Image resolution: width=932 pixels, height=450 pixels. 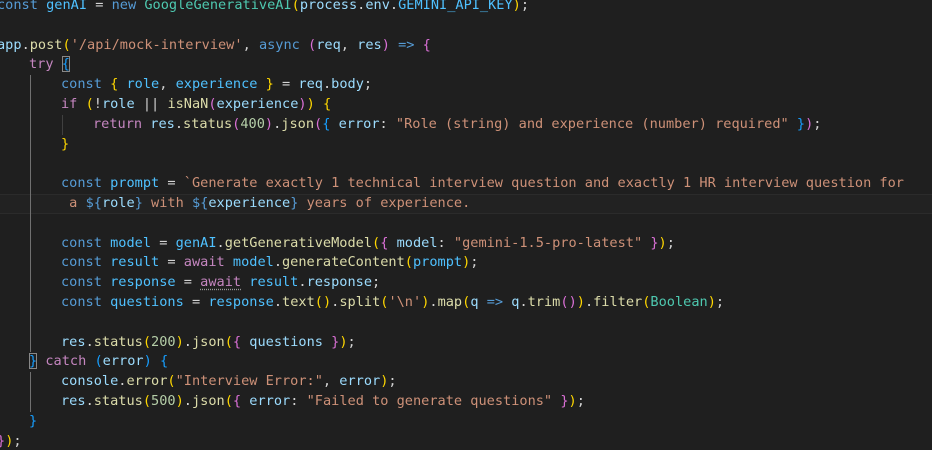 I want to click on code-token: !, so click(x=97, y=104).